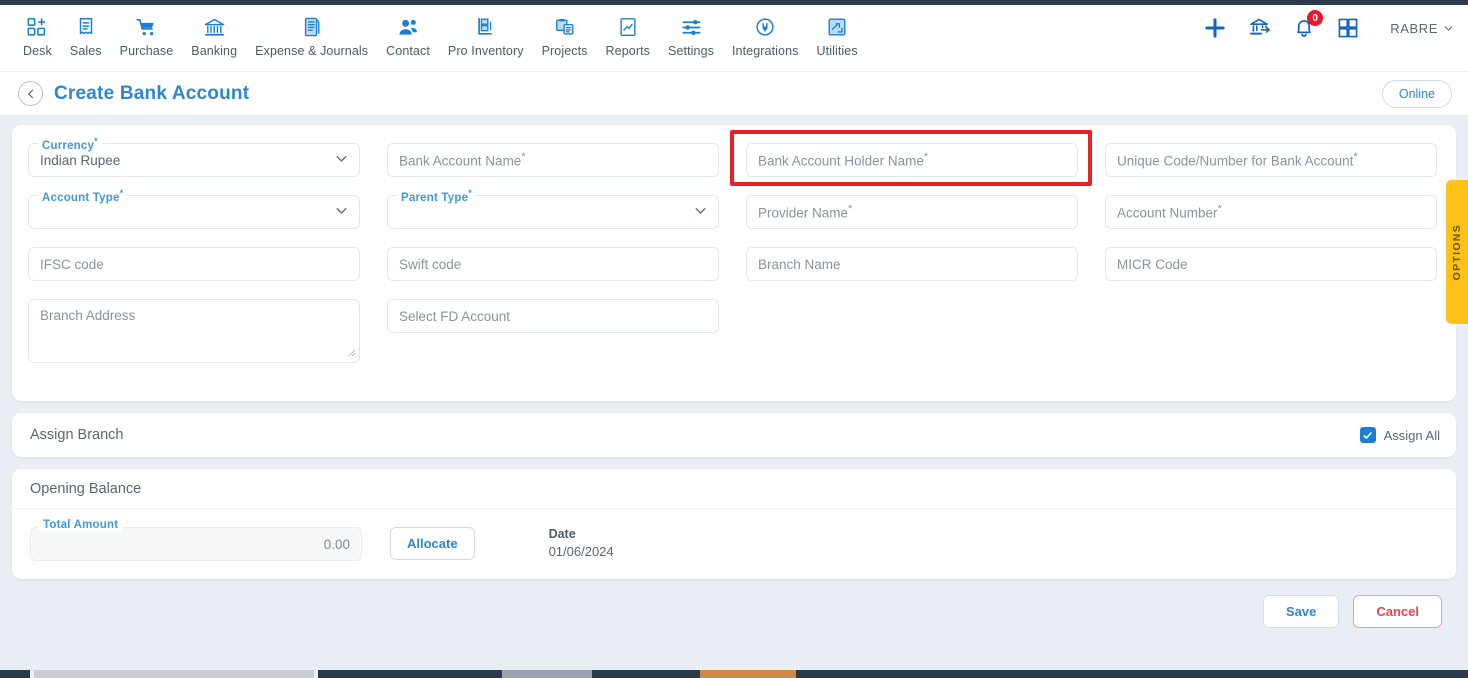  What do you see at coordinates (912, 160) in the screenshot?
I see `field-bank-account-holder-name: Bank Account Holder Name*` at bounding box center [912, 160].